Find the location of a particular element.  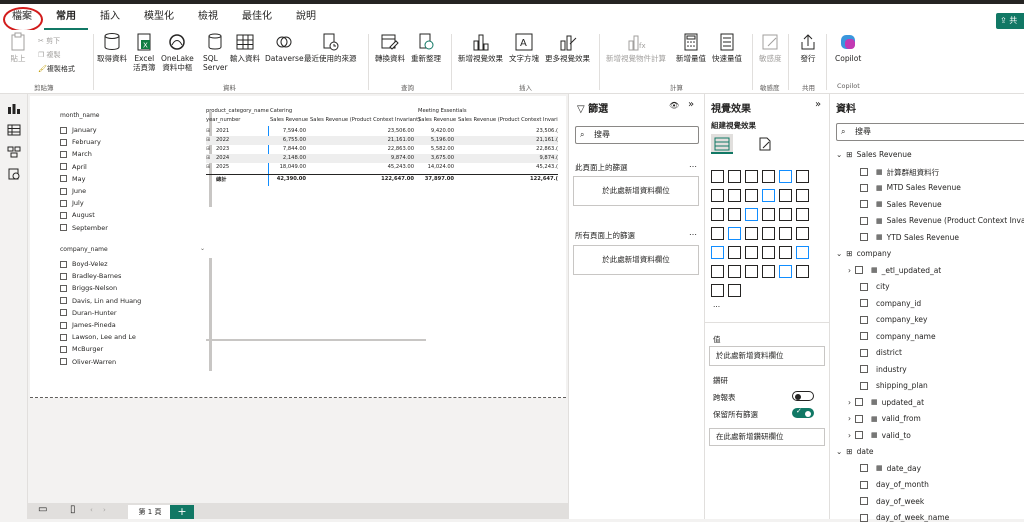

100-stacked-bar-visual-icon is located at coordinates (785, 176).